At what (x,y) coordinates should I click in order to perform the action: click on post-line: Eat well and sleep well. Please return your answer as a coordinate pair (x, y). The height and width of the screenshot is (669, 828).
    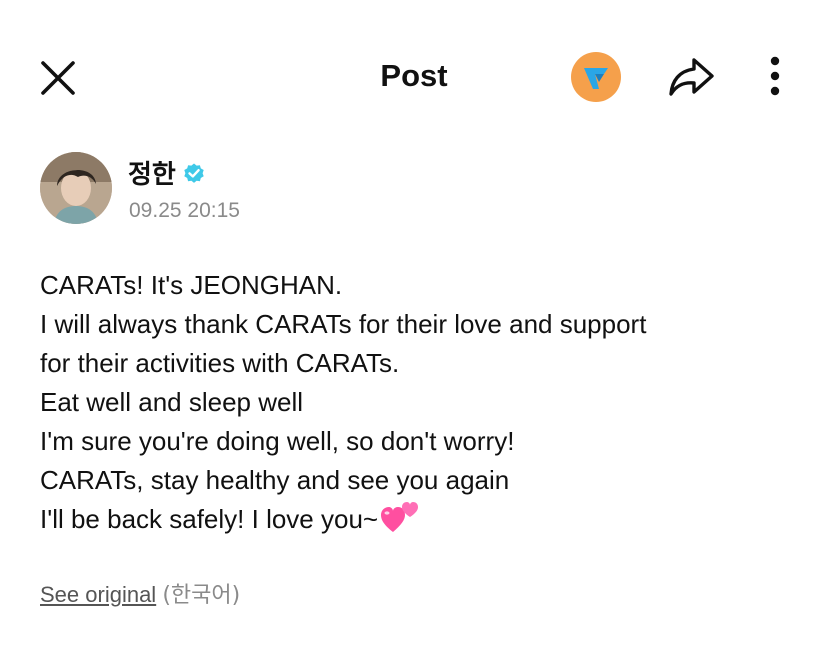
    Looking at the image, I should click on (172, 402).